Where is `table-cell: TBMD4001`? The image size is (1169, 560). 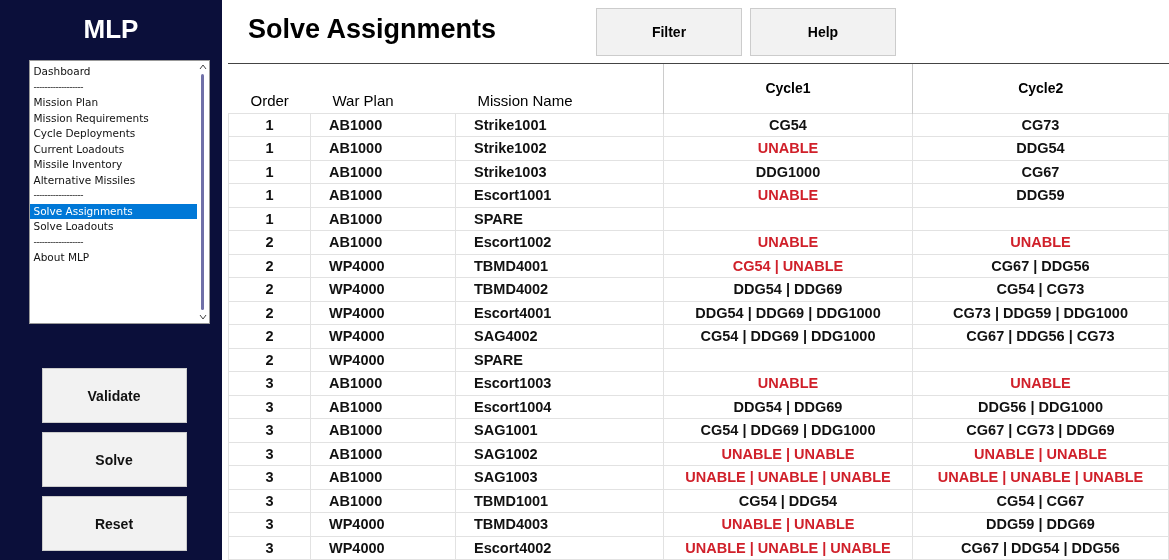 table-cell: TBMD4001 is located at coordinates (559, 266).